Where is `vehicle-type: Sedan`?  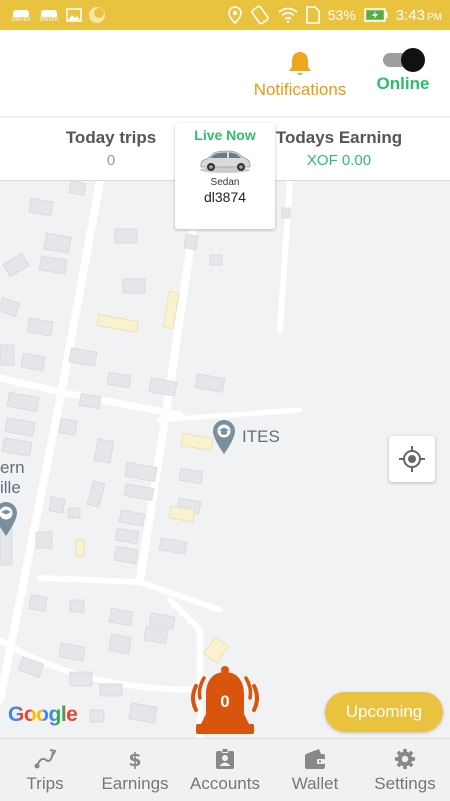
vehicle-type: Sedan is located at coordinates (225, 182).